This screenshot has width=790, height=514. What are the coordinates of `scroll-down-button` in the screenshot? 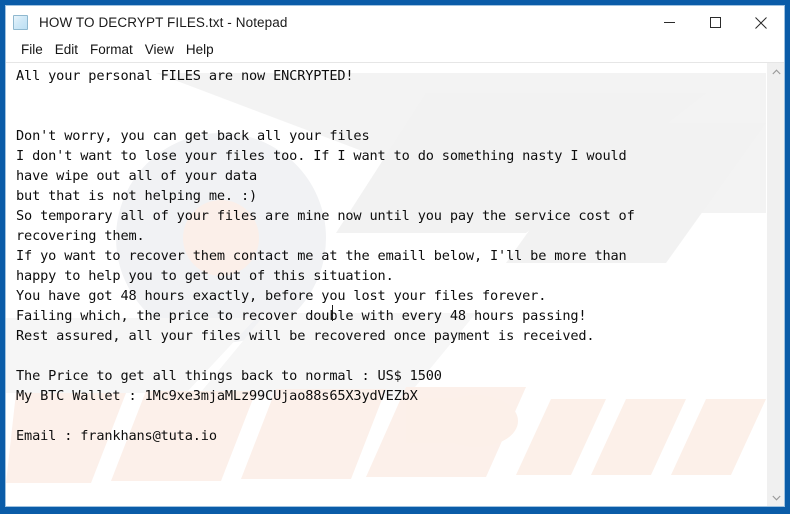 It's located at (776, 497).